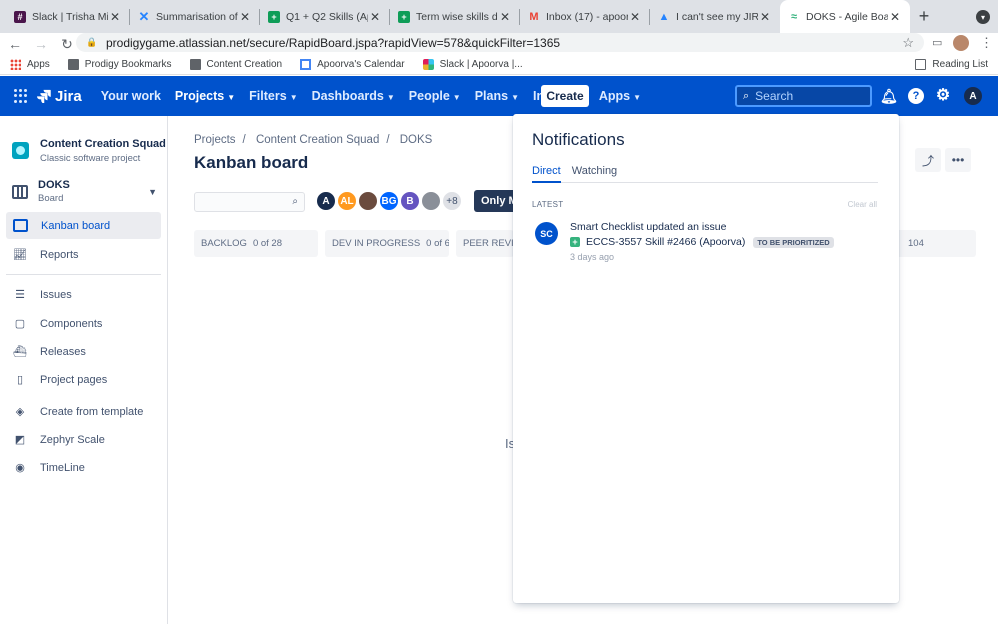 This screenshot has height=624, width=998. What do you see at coordinates (455, 16) in the screenshot?
I see `browser-tab: + Term wise skills divisi ✕` at bounding box center [455, 16].